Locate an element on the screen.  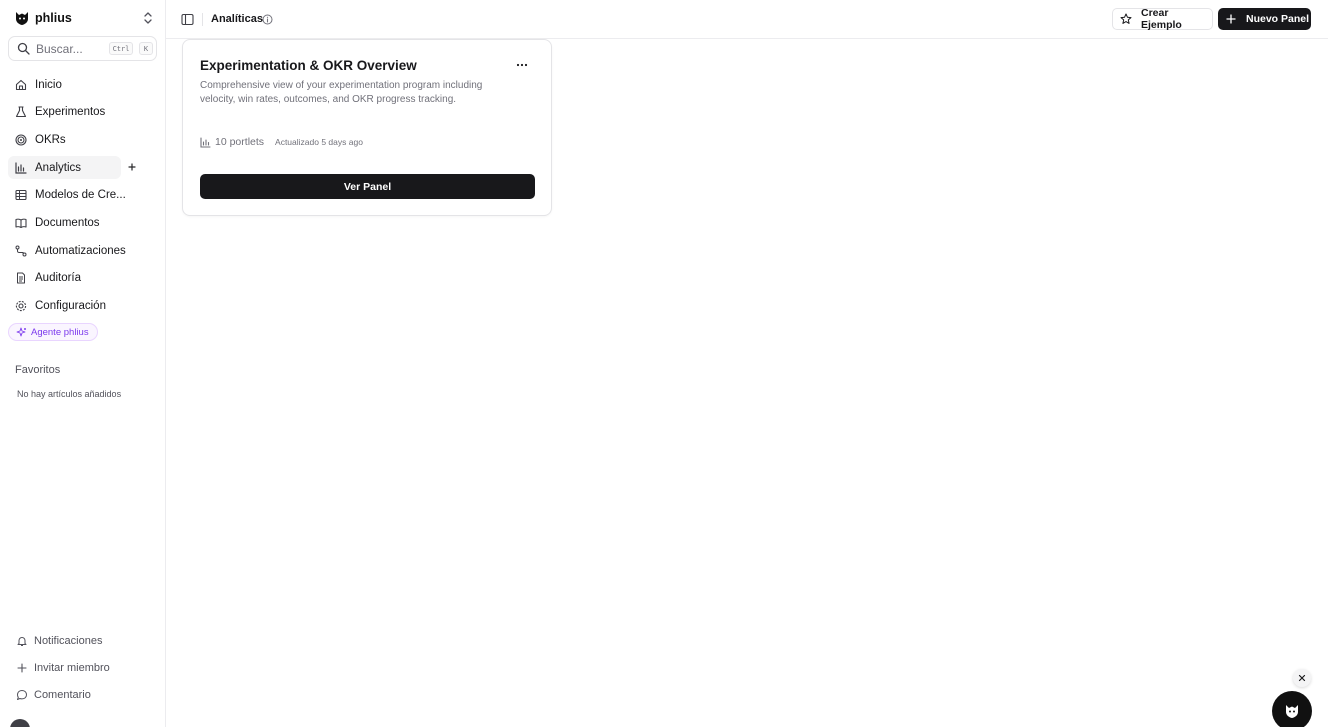
table-icon is located at coordinates (21, 195).